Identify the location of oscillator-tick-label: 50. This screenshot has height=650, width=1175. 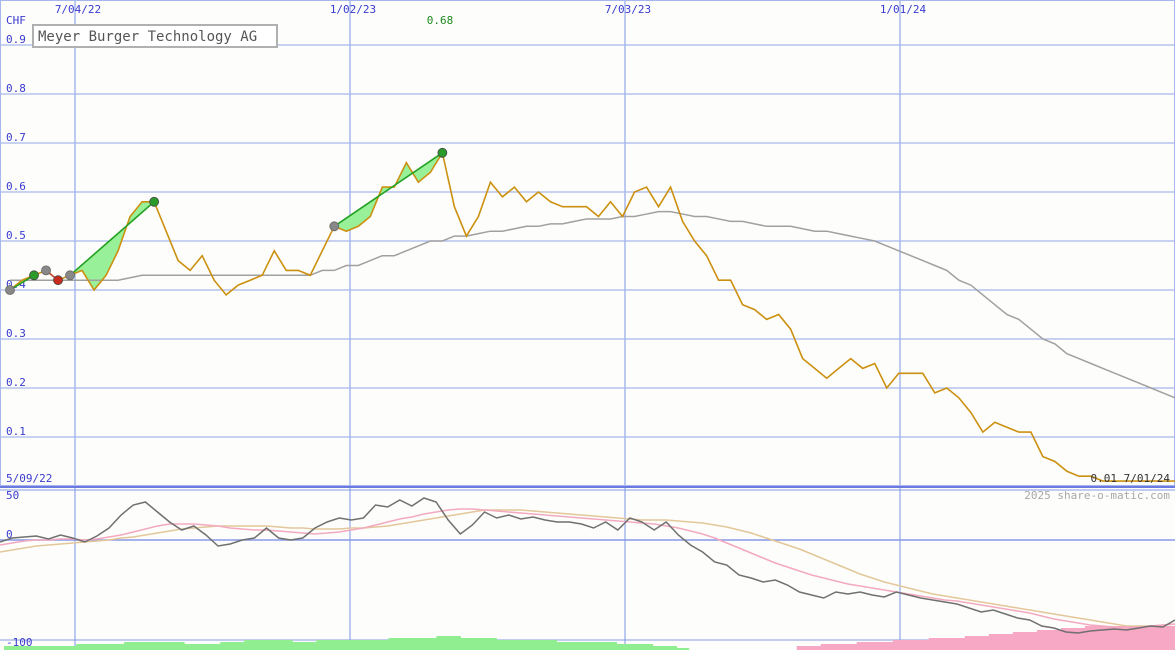
(12, 495).